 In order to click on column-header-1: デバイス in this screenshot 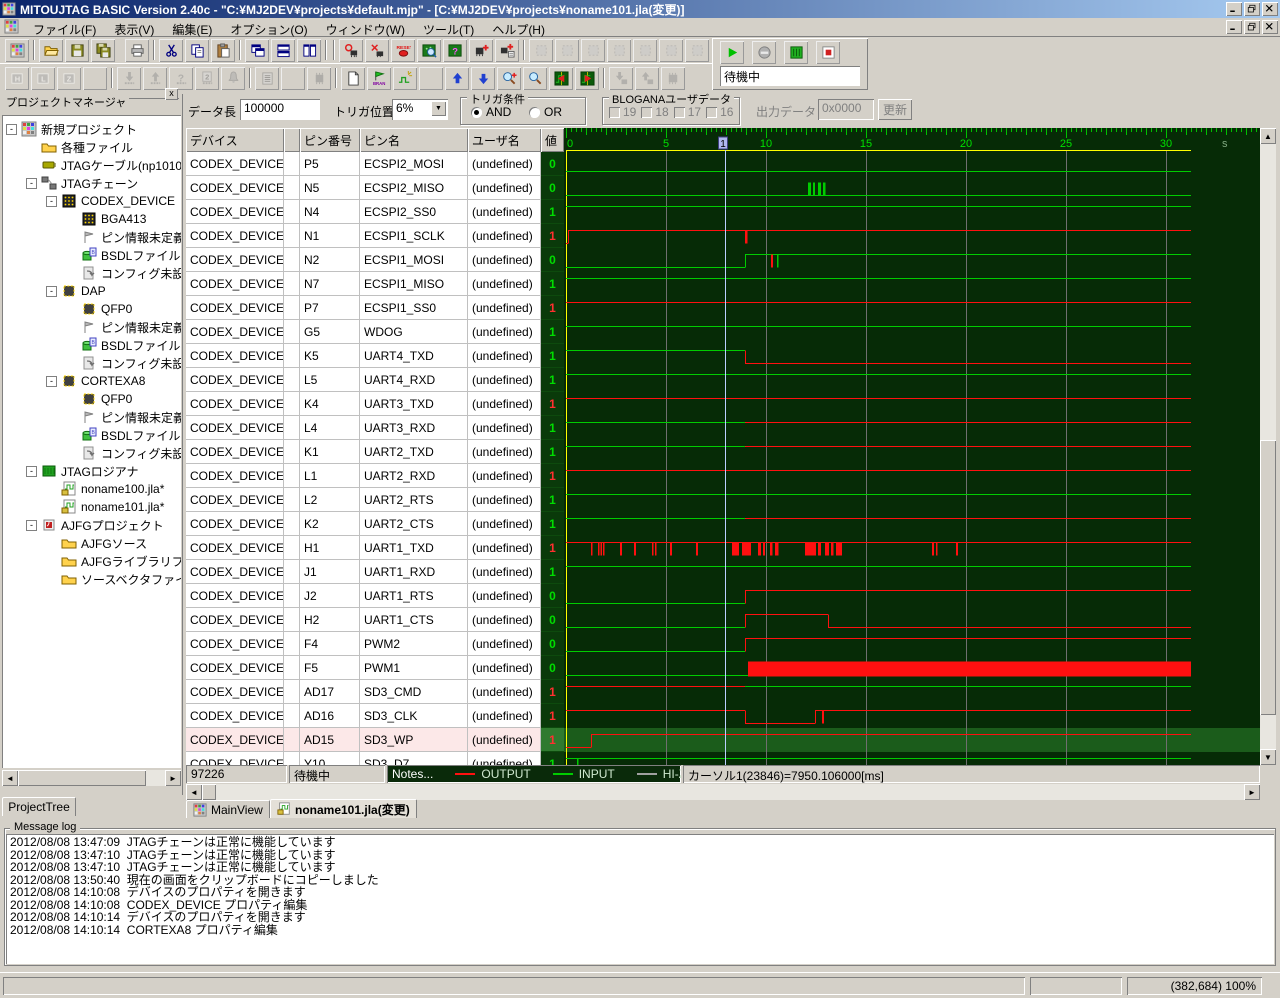, I will do `click(235, 140)`.